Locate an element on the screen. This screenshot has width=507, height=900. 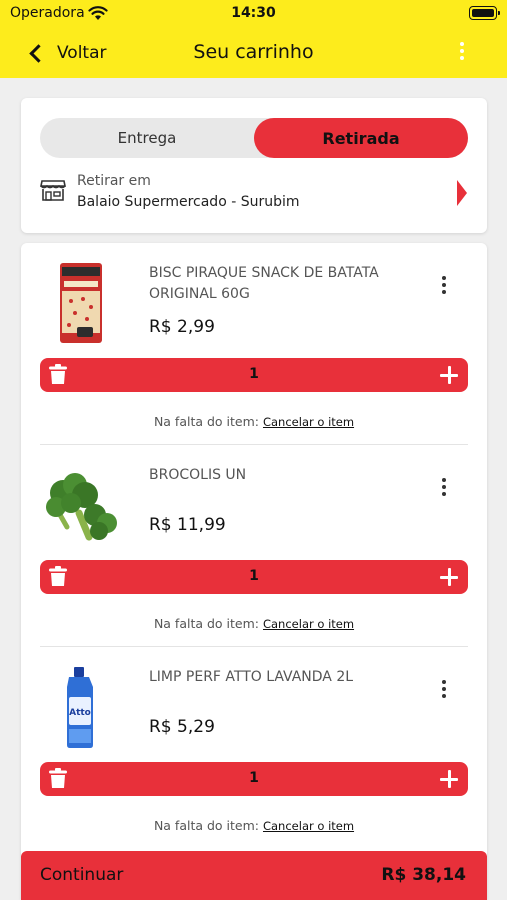
cart-total: R$ 38,14 is located at coordinates (423, 875).